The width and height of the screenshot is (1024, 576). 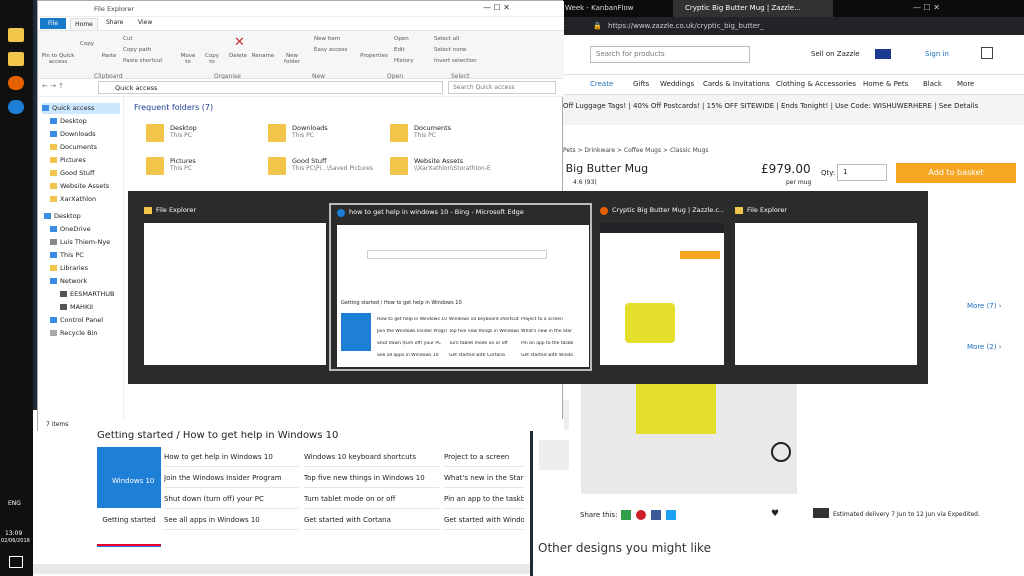 I want to click on help-link: See all apps in Windows 10, so click(x=231, y=520).